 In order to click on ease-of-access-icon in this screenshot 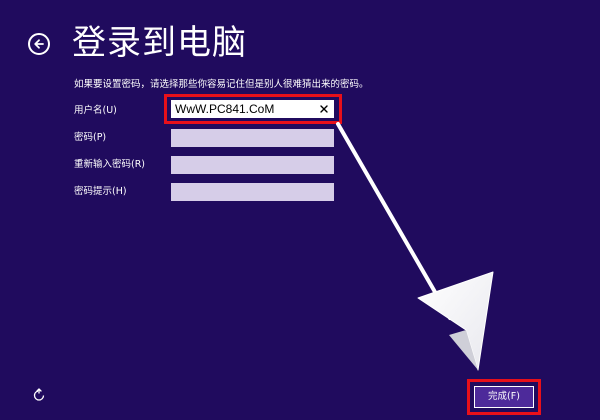, I will do `click(39, 395)`.